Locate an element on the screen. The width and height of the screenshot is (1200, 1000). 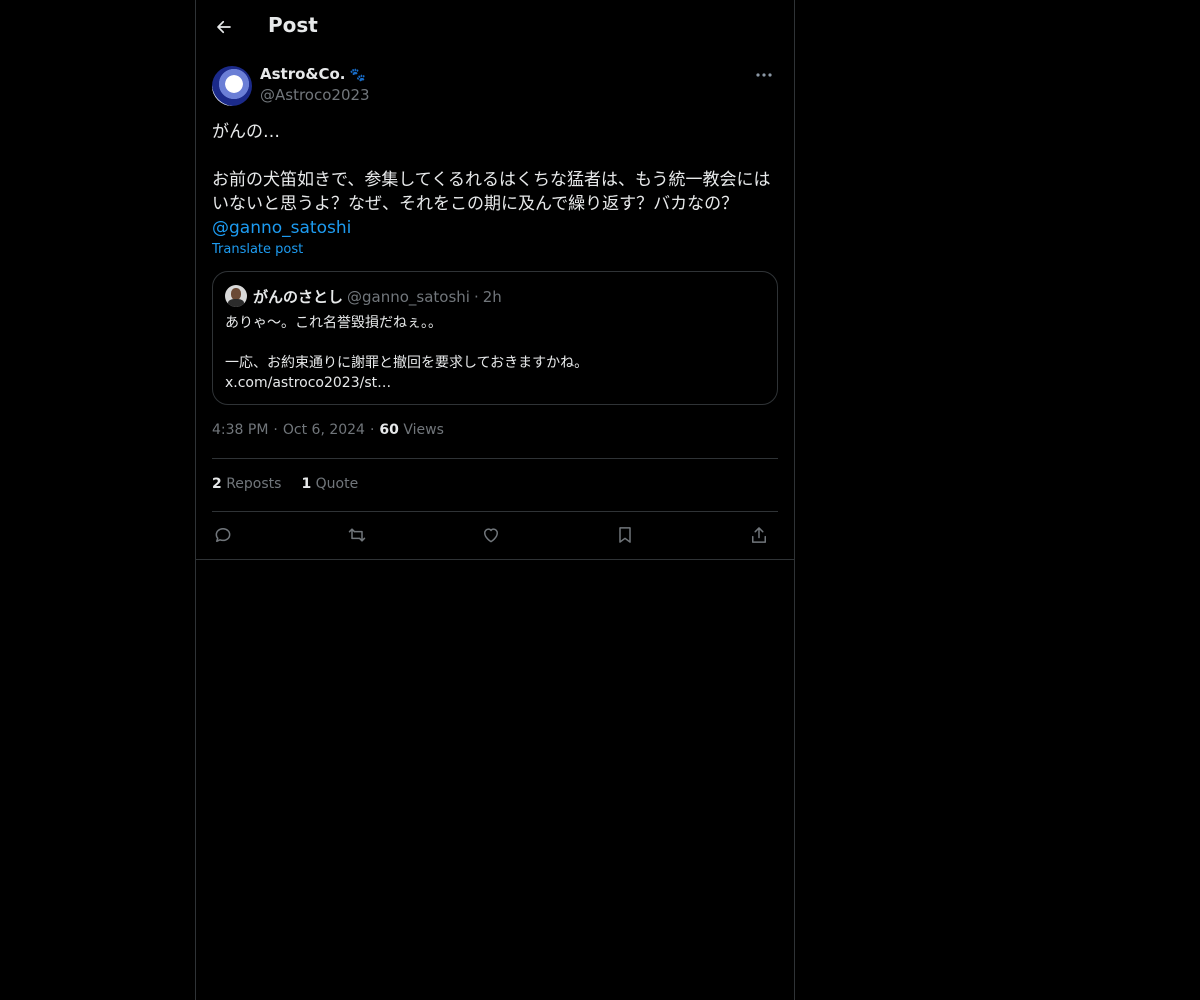
reply-button is located at coordinates (223, 535).